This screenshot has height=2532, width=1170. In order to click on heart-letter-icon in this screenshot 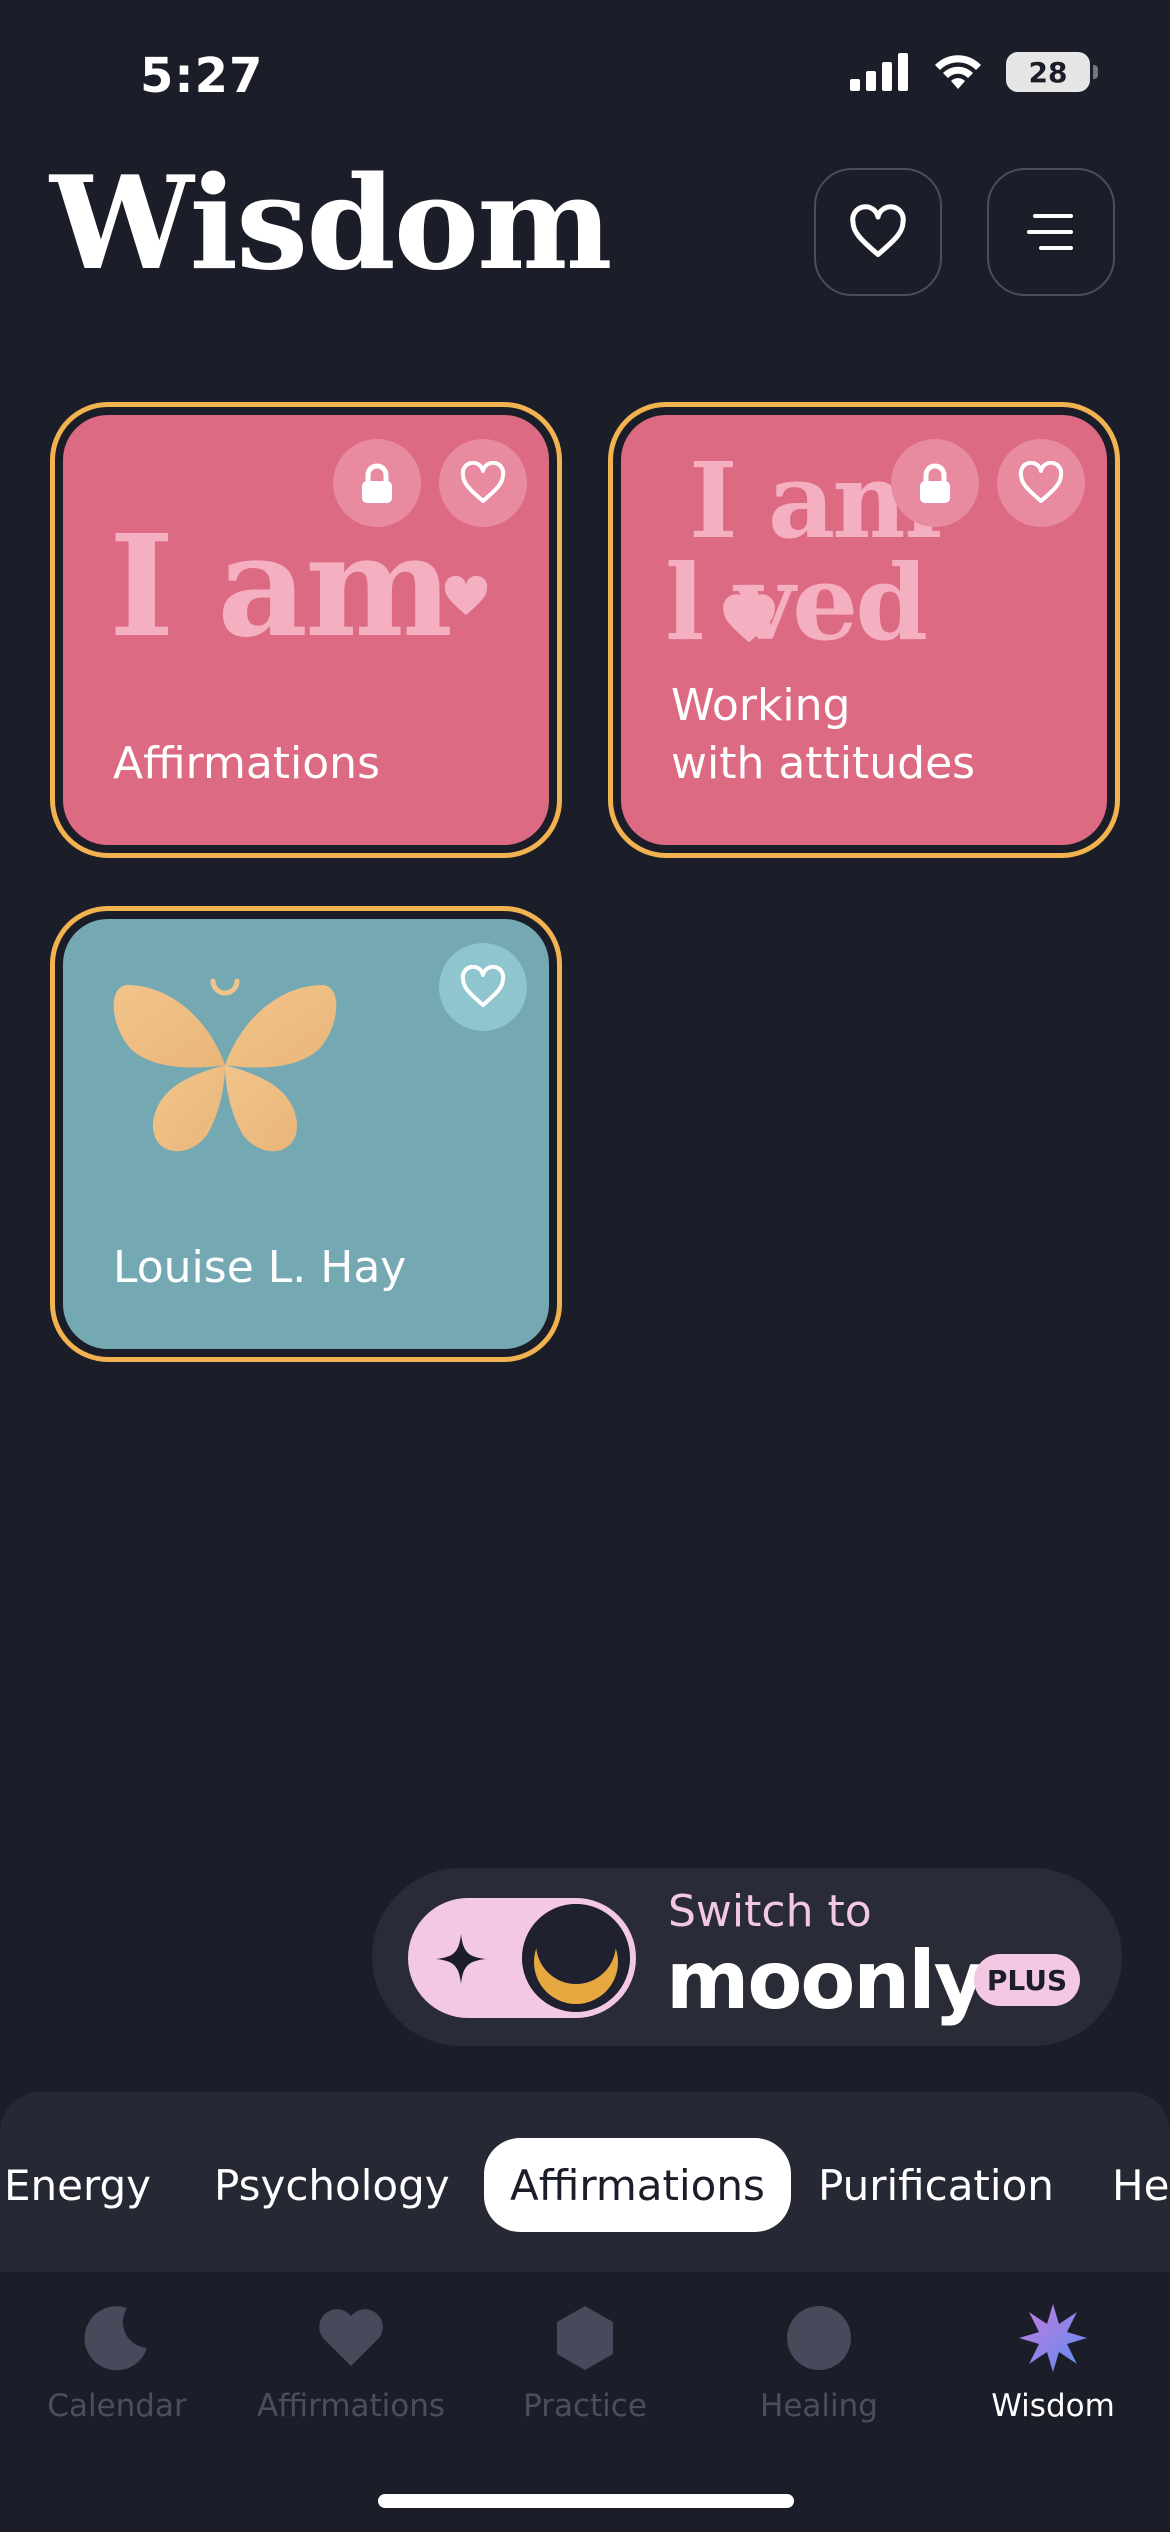, I will do `click(749, 618)`.